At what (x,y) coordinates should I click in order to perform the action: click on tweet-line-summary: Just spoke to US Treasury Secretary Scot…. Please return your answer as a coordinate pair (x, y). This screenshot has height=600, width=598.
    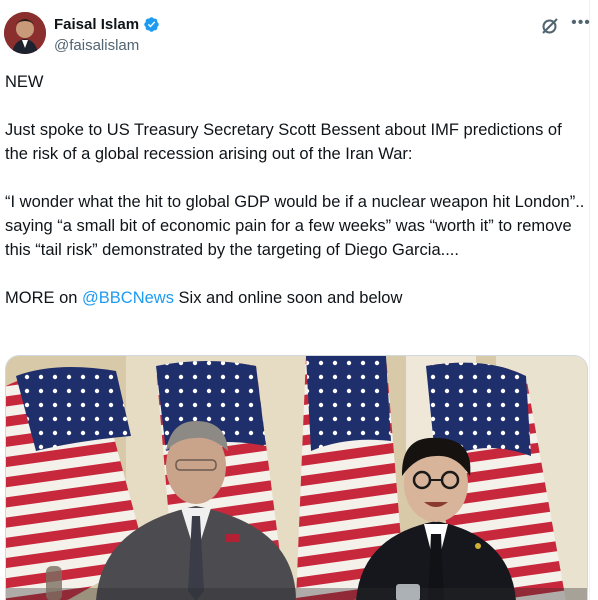
    Looking at the image, I should click on (283, 142).